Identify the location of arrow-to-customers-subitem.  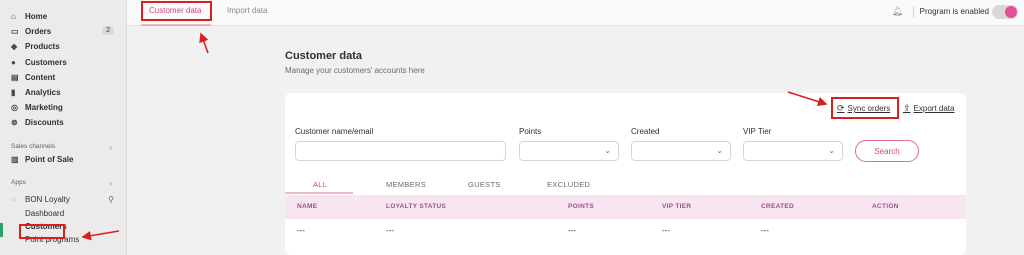
(100, 235).